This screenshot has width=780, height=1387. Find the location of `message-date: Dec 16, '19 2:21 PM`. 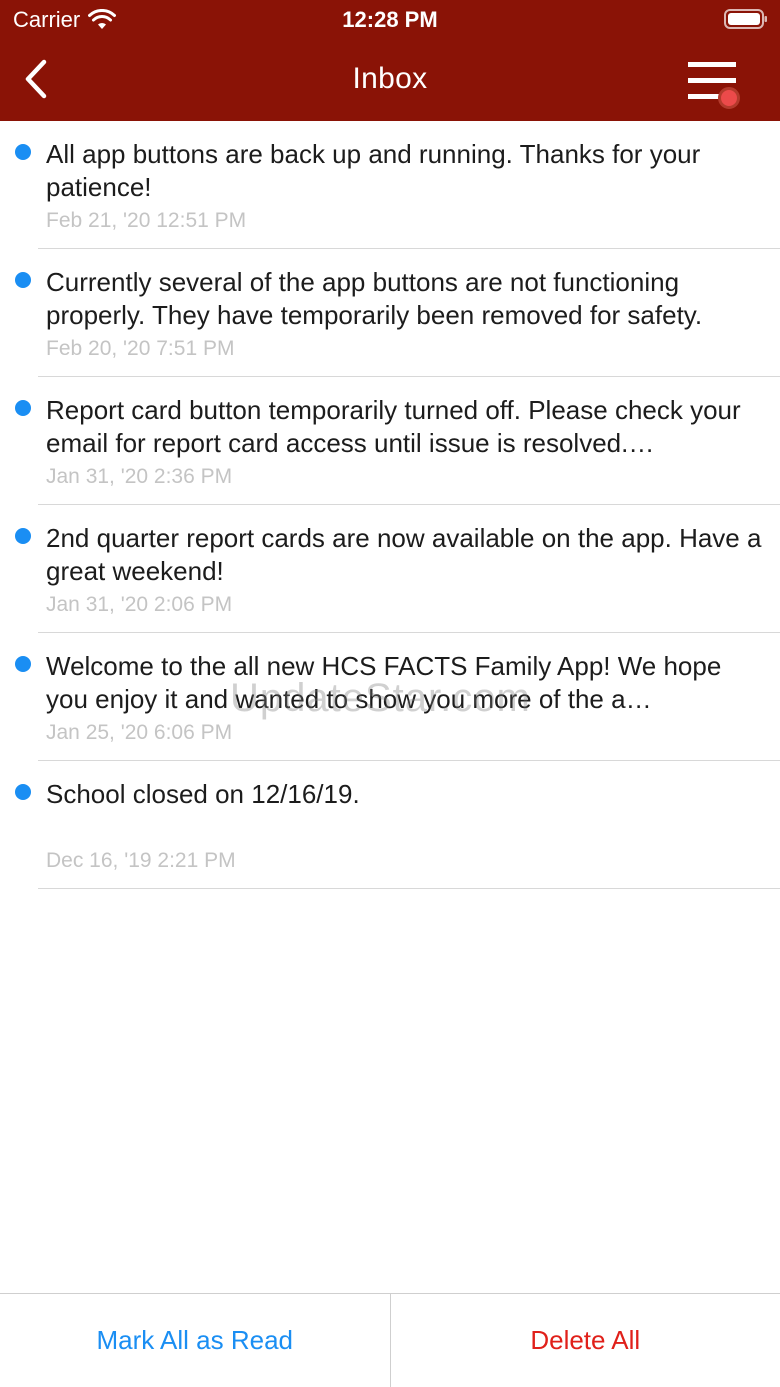

message-date: Dec 16, '19 2:21 PM is located at coordinates (141, 860).